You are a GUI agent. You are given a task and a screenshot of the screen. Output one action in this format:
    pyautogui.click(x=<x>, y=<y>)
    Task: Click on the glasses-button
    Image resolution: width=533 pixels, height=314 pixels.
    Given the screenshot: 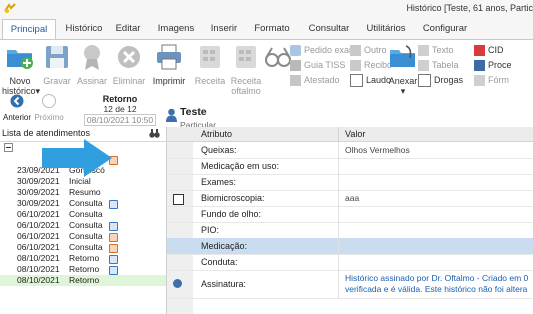 What is the action you would take?
    pyautogui.click(x=278, y=60)
    